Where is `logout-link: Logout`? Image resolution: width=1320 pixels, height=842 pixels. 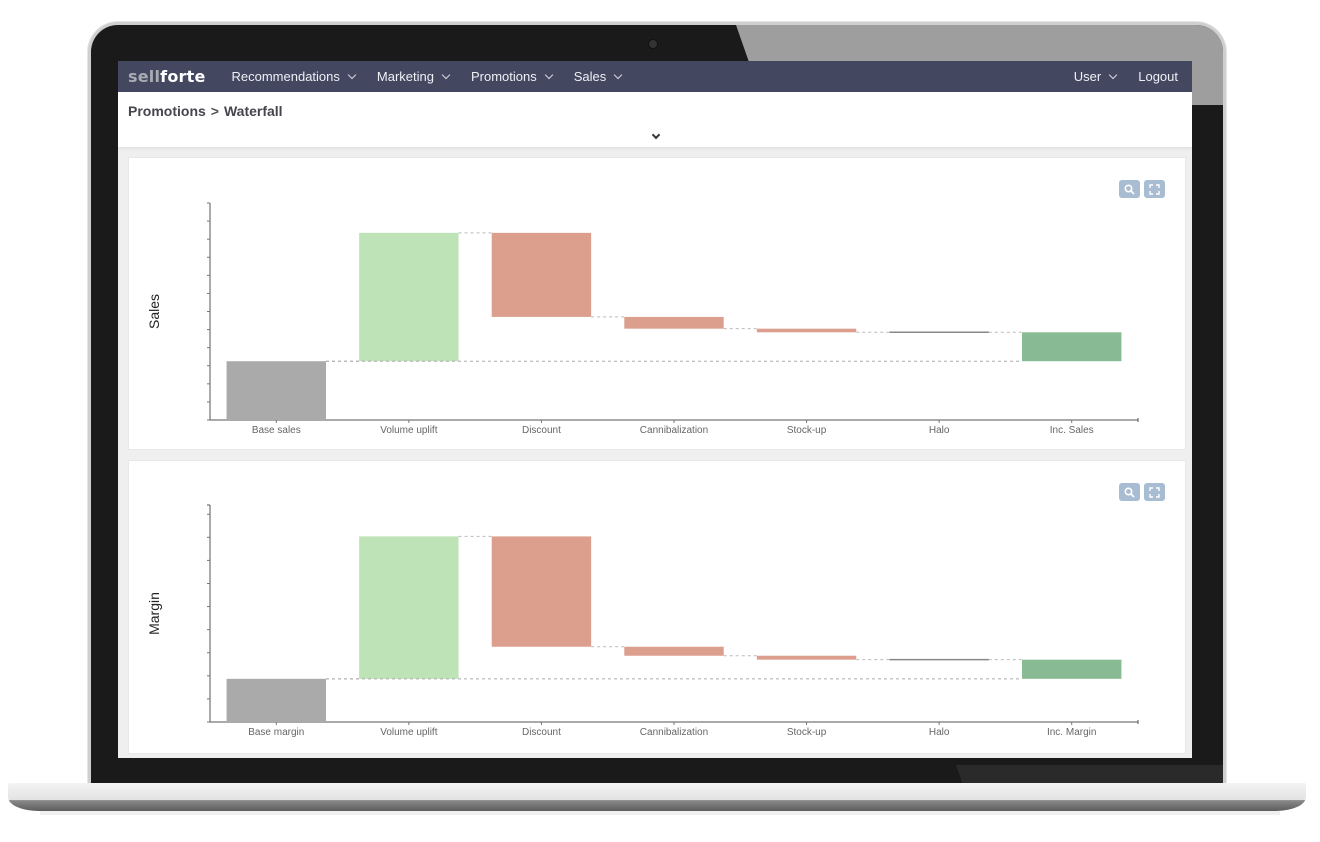 logout-link: Logout is located at coordinates (1158, 76).